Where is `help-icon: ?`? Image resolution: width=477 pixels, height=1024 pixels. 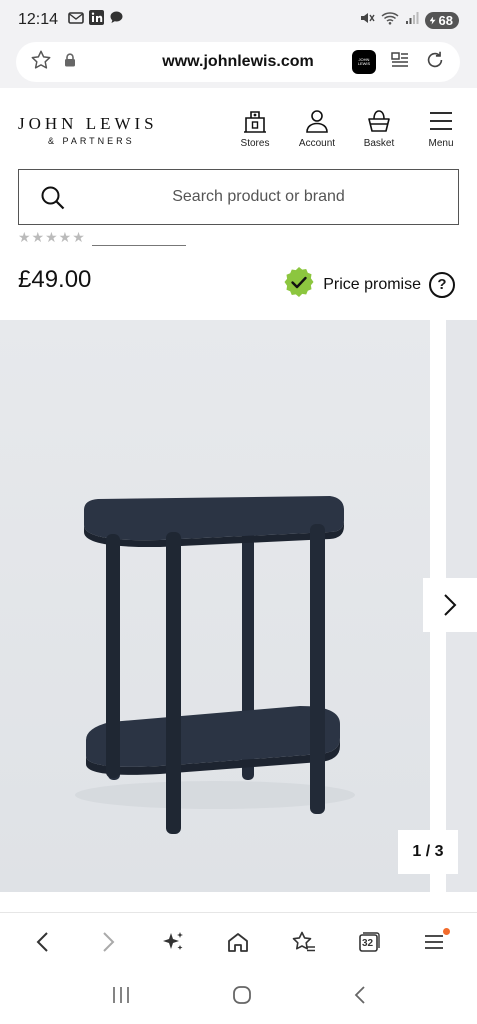 help-icon: ? is located at coordinates (442, 284).